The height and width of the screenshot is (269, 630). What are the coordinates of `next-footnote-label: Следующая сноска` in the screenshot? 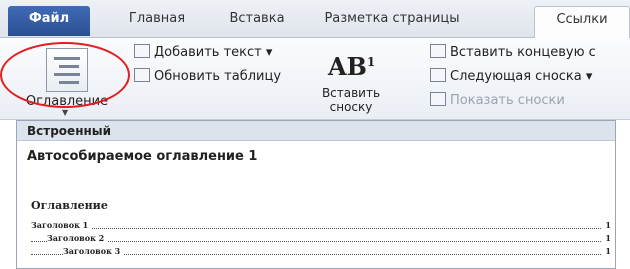 It's located at (516, 76).